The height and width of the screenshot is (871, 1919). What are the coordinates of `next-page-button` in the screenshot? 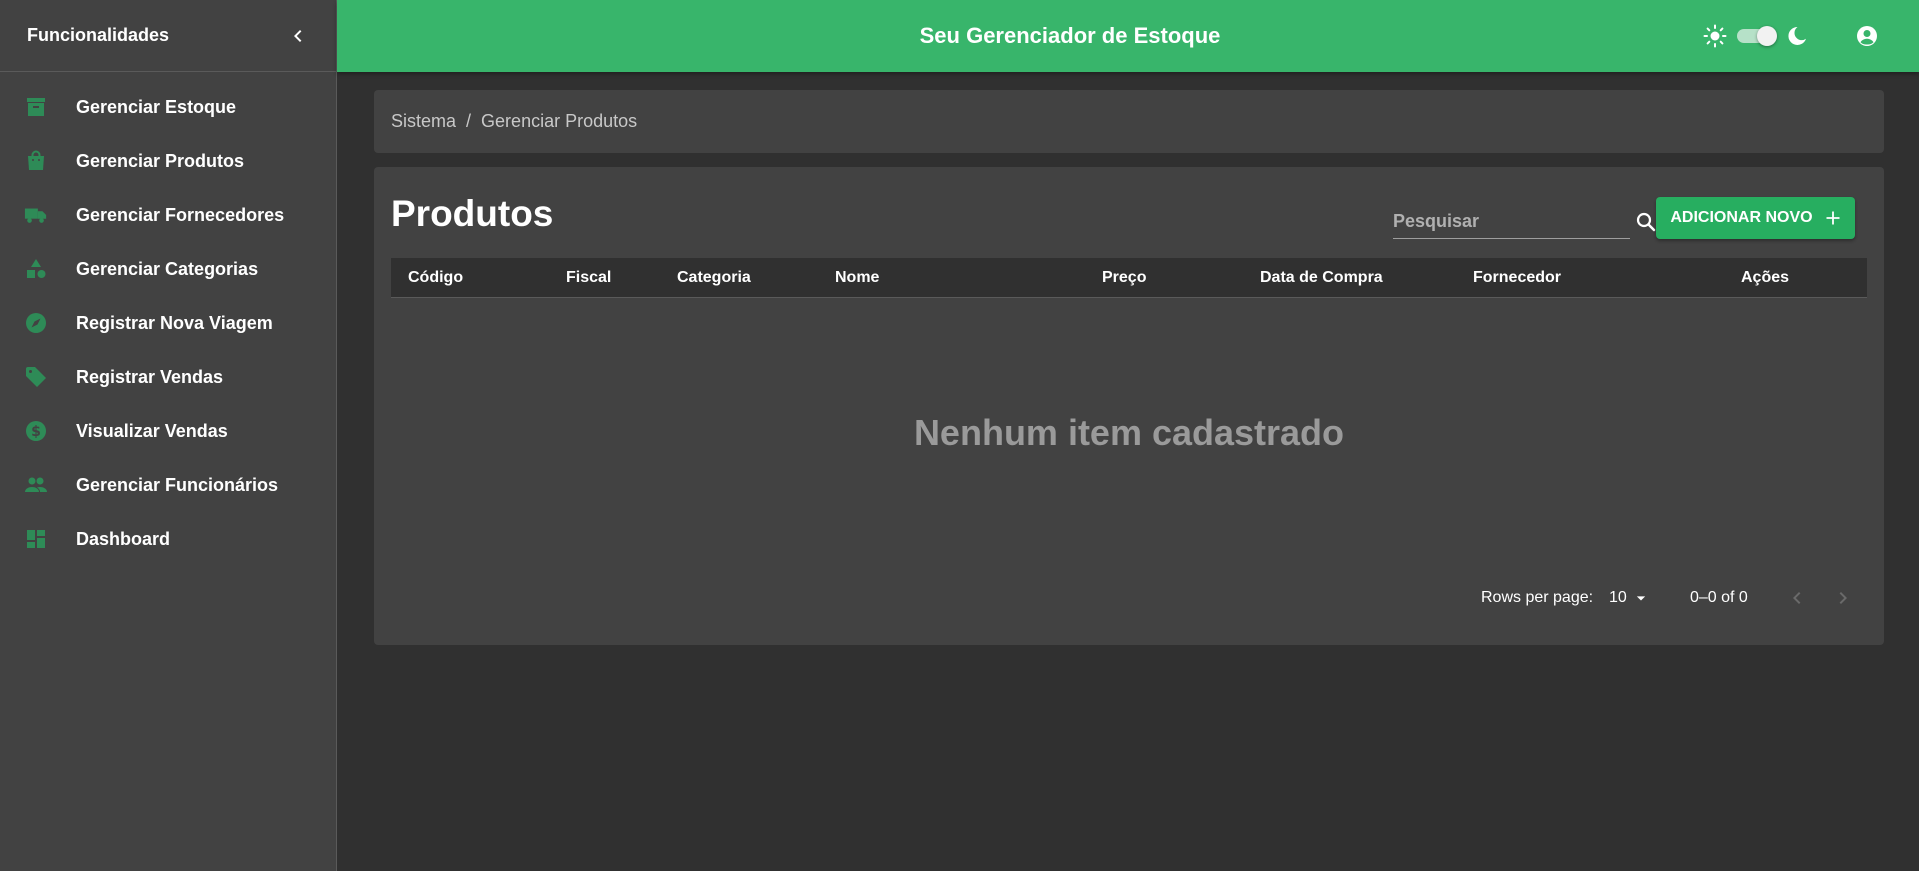 It's located at (1843, 598).